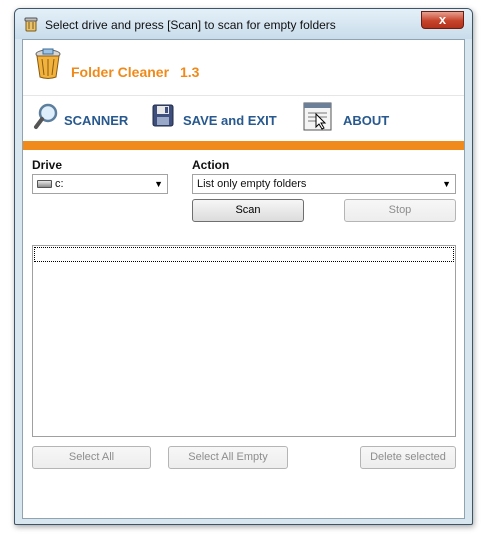  What do you see at coordinates (252, 184) in the screenshot?
I see `action-select-value: List only empty folders` at bounding box center [252, 184].